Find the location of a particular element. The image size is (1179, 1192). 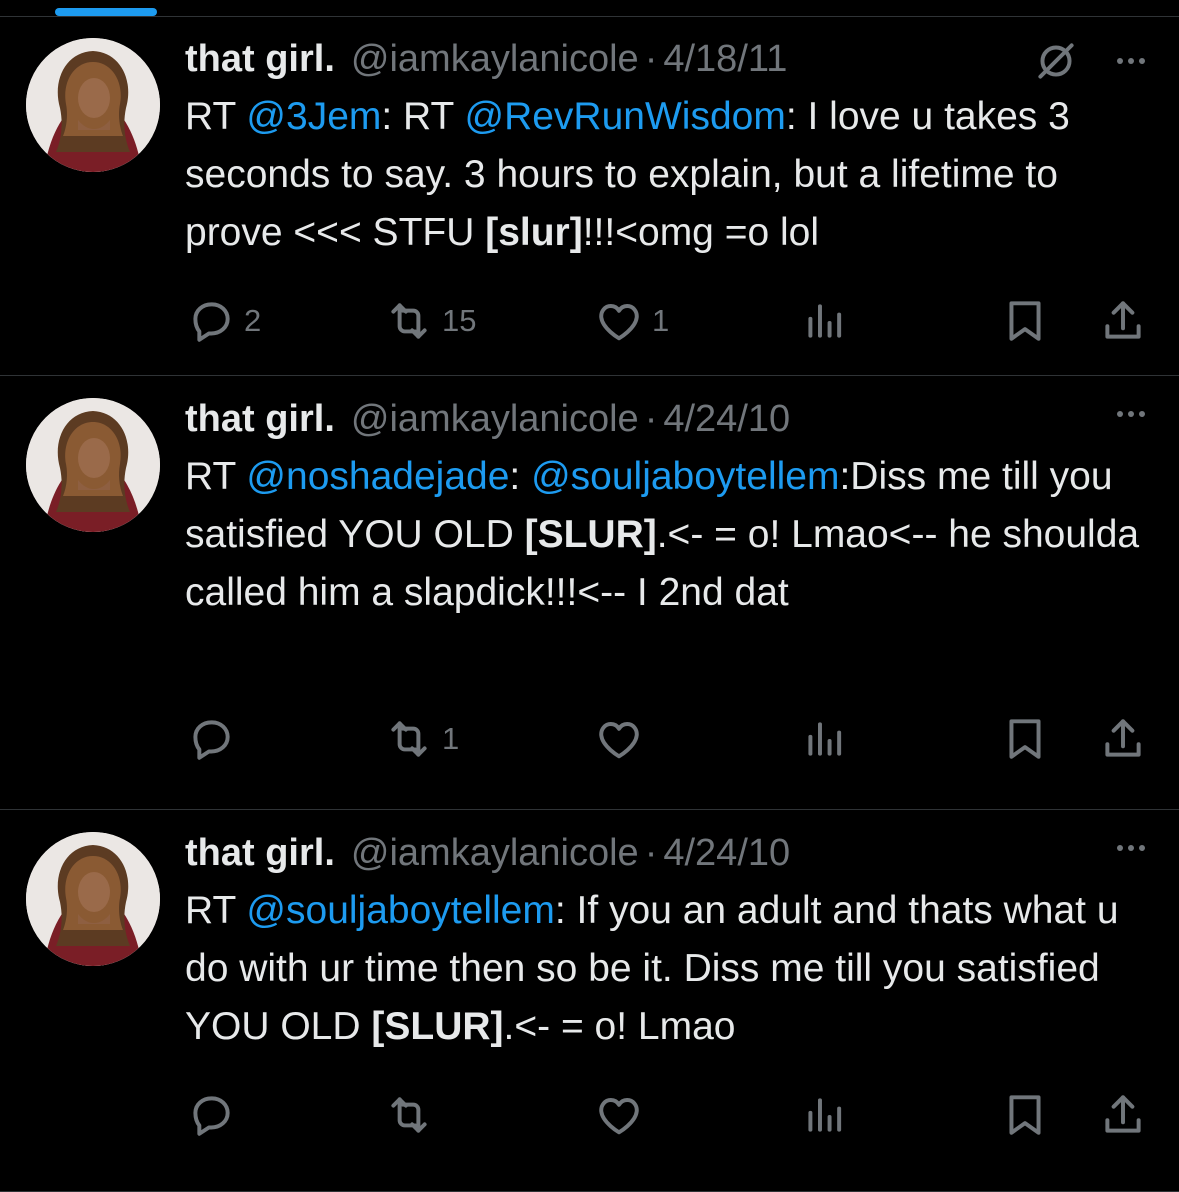

text-segment: .<- = o! Lmao is located at coordinates (619, 1026).